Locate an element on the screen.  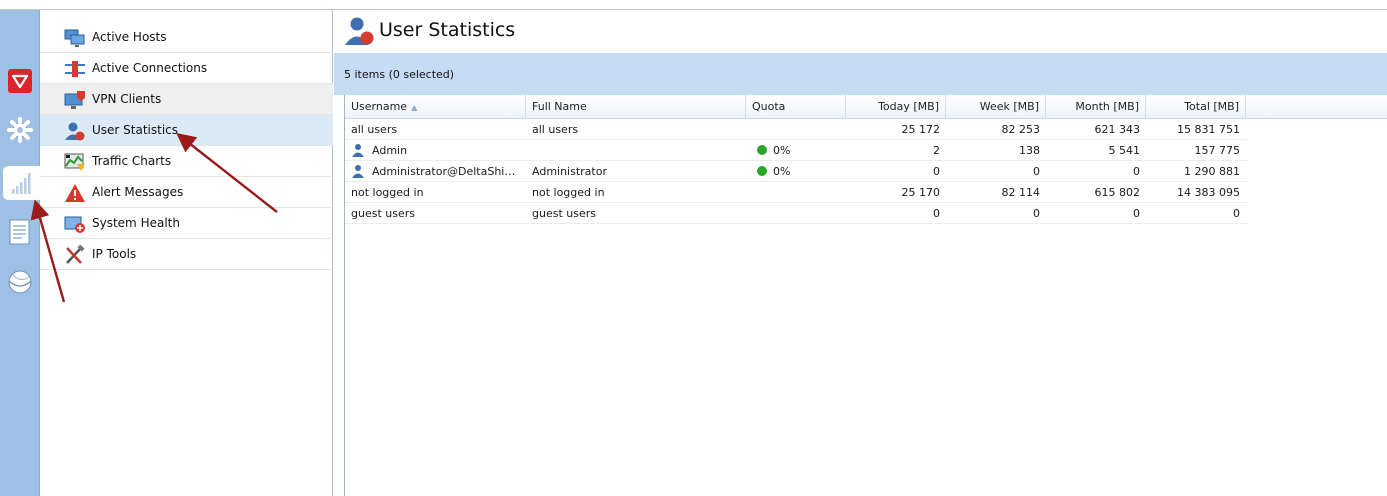
cell-week: 82 253 is located at coordinates (1021, 129).